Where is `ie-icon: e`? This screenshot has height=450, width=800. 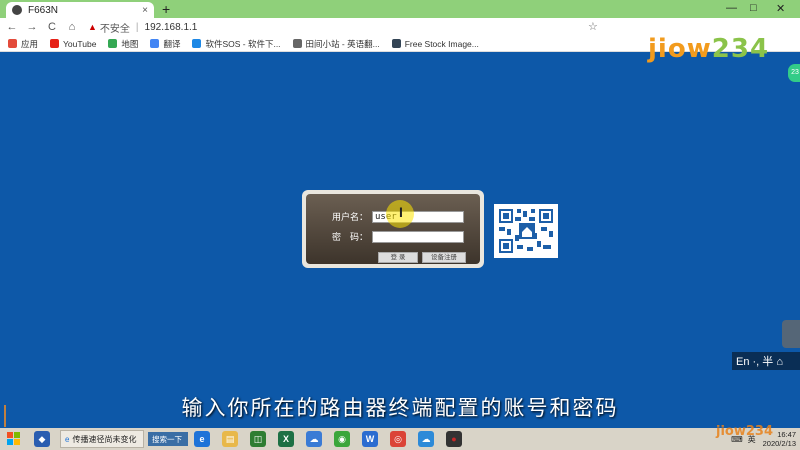 ie-icon: e is located at coordinates (202, 439).